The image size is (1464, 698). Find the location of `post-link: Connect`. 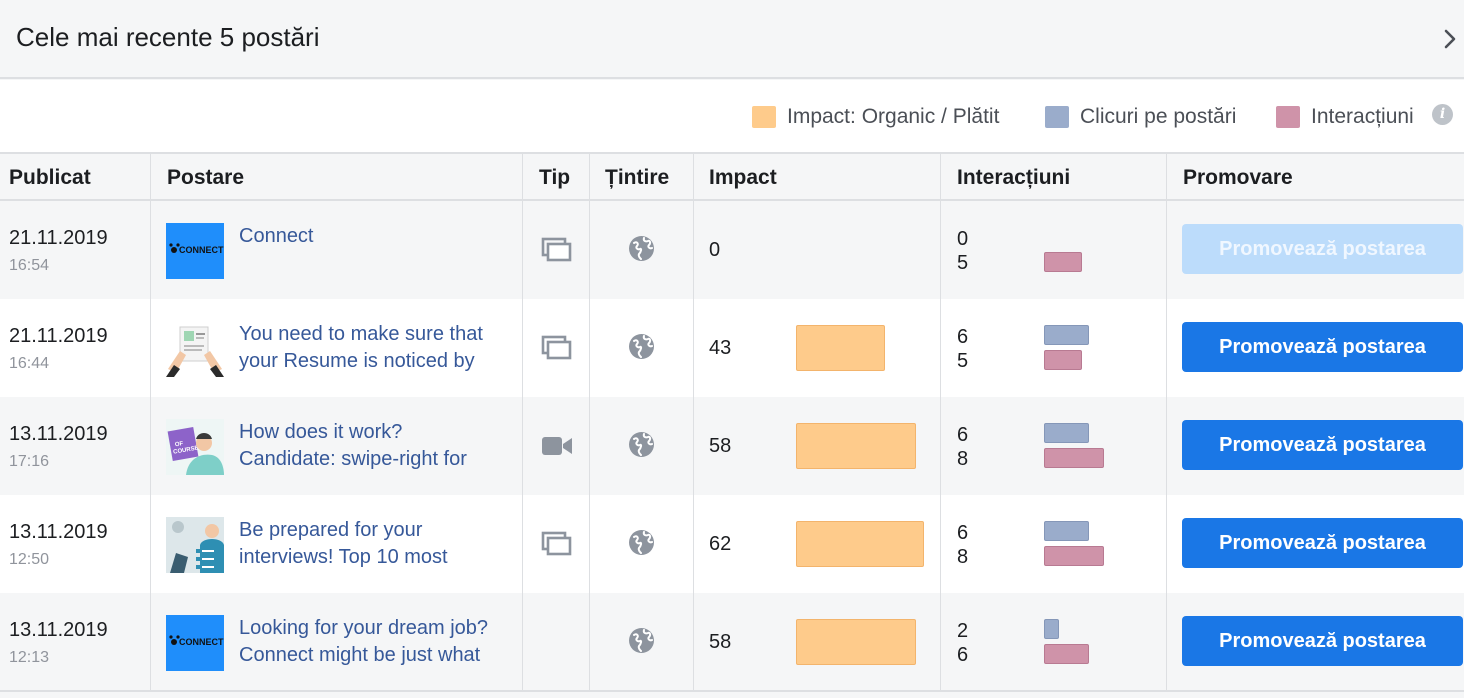

post-link: Connect is located at coordinates (379, 236).